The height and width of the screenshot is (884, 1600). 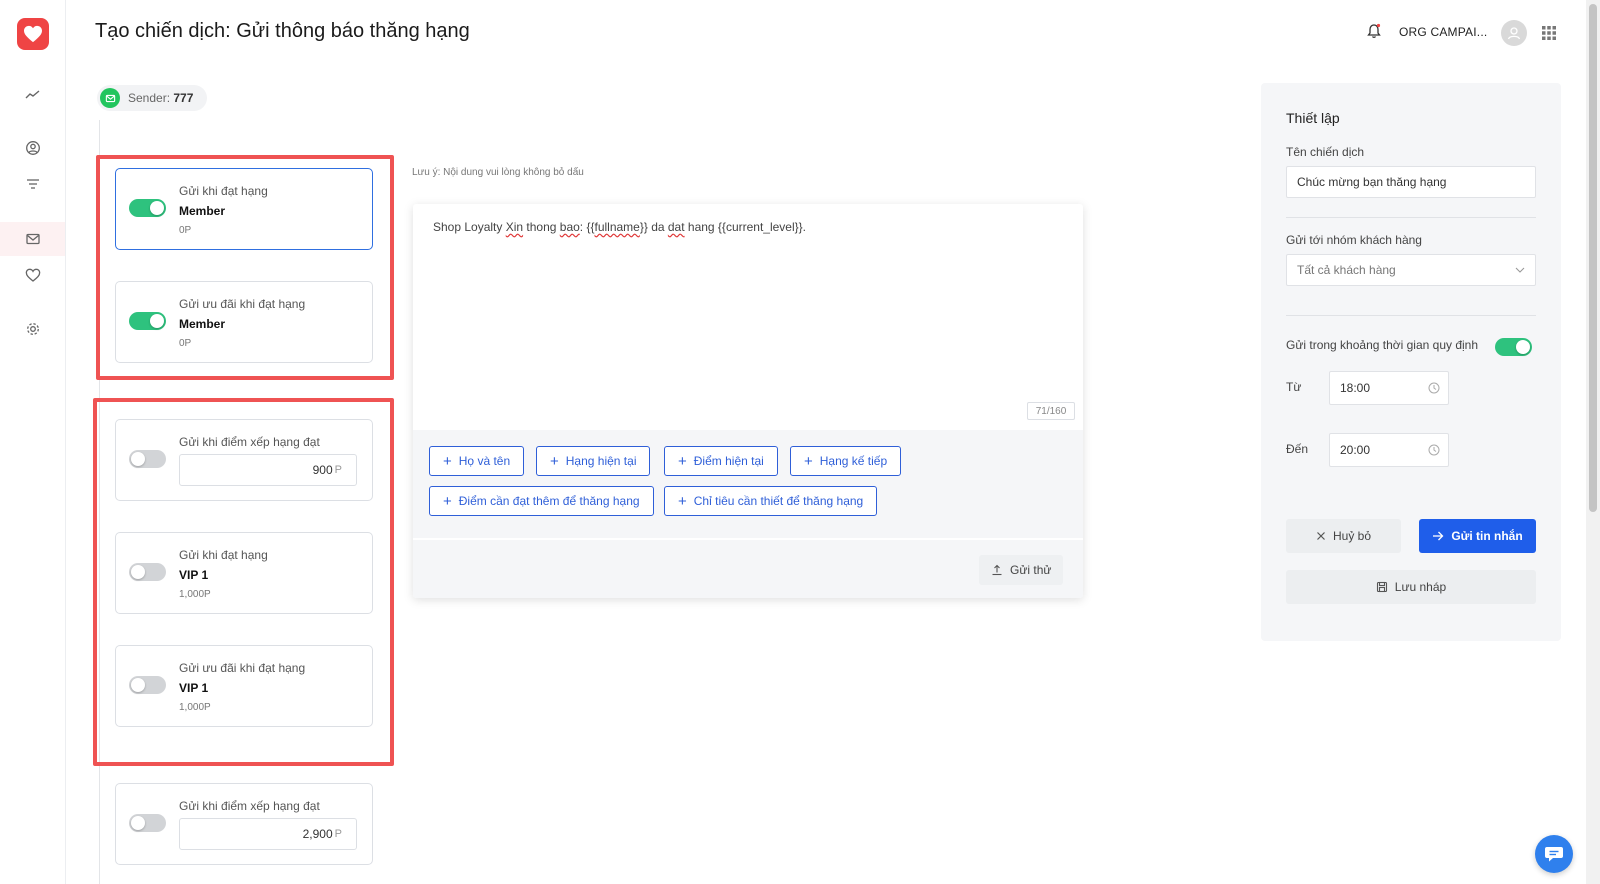 What do you see at coordinates (1411, 270) in the screenshot?
I see `customer-group-select: Tất cả khách hàng` at bounding box center [1411, 270].